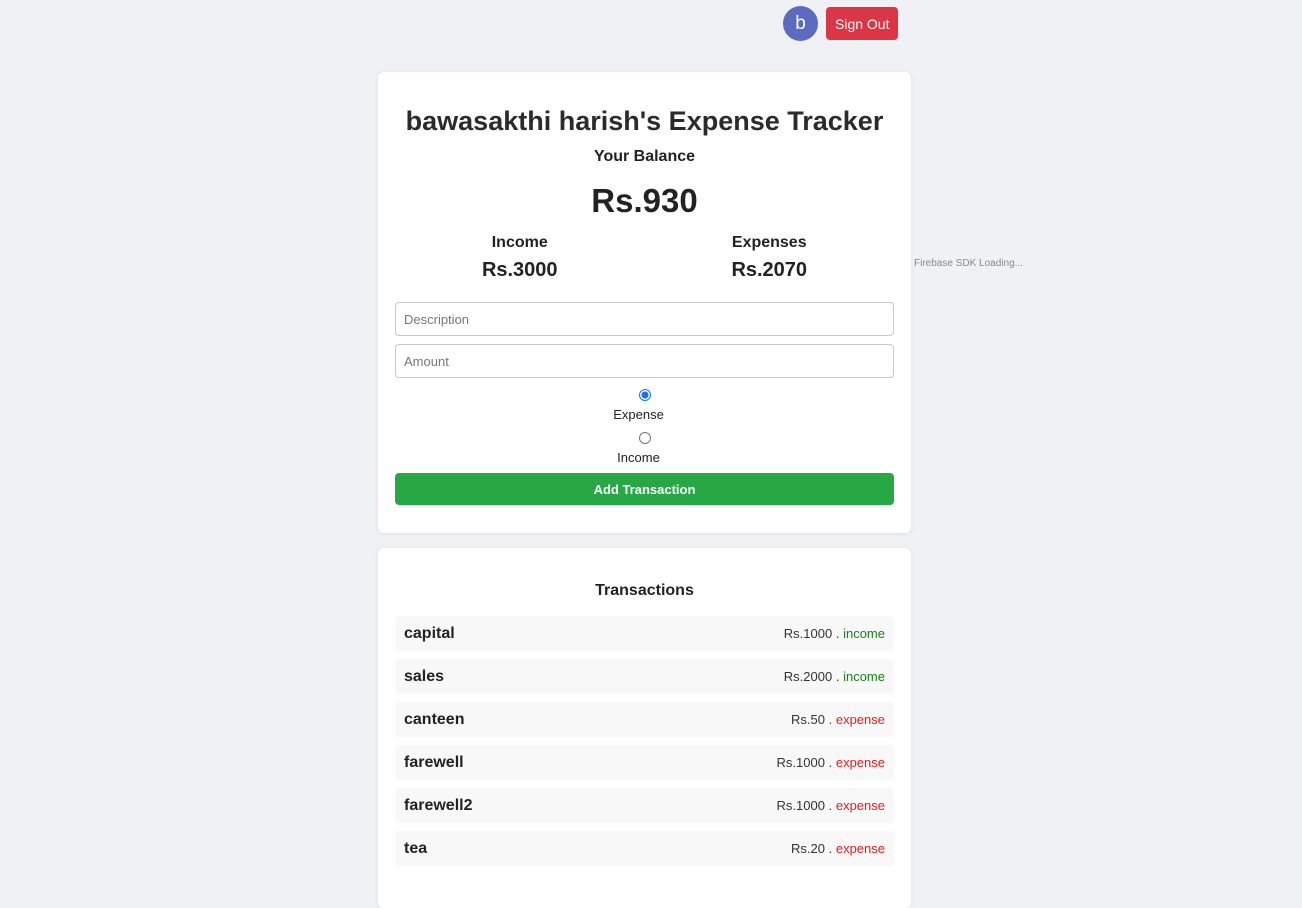  What do you see at coordinates (519, 270) in the screenshot?
I see `income-value: Rs.3000` at bounding box center [519, 270].